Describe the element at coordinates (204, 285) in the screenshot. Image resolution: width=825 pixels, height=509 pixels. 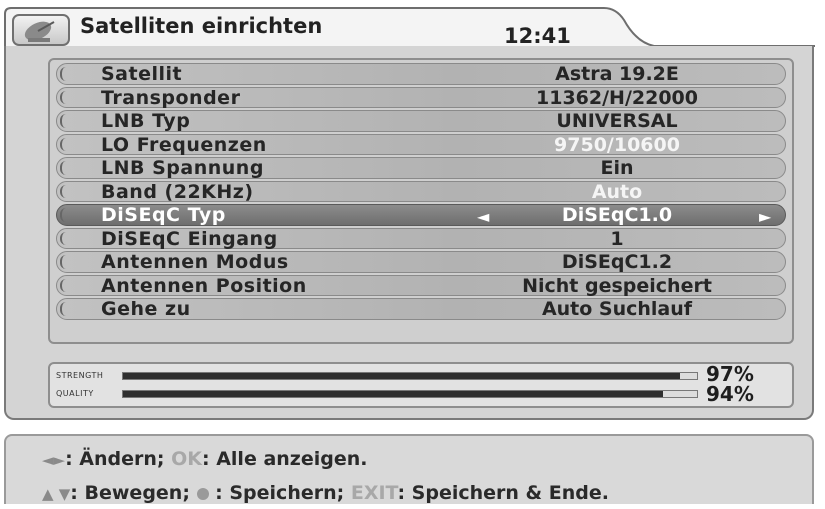
I see `setting-label: Antennen Position` at that location.